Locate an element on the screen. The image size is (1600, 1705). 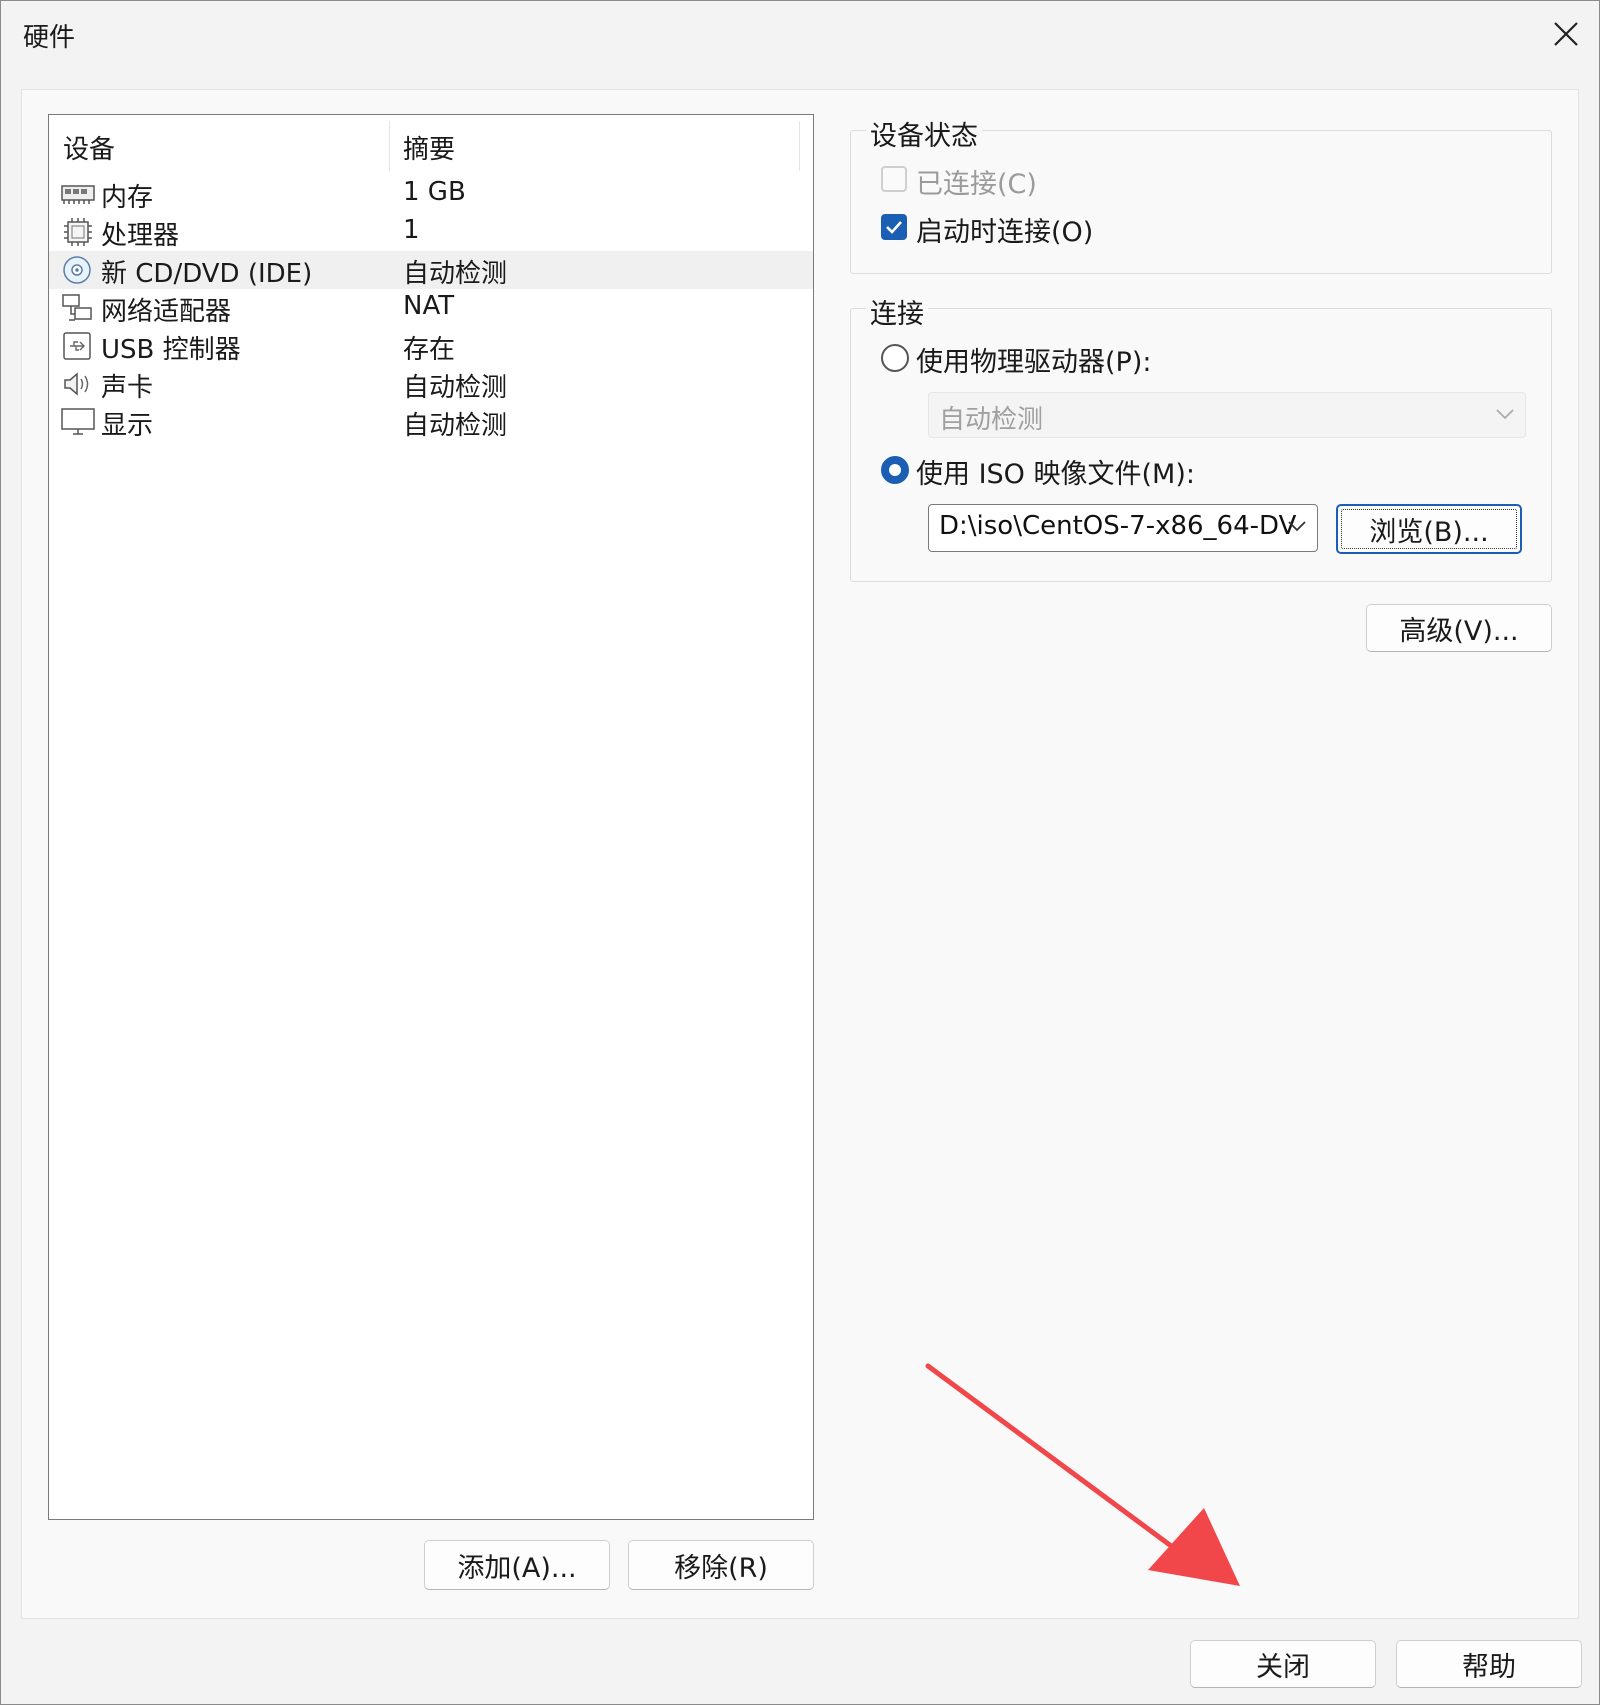
device-row-memory: 内存 1 GB is located at coordinates (431, 194).